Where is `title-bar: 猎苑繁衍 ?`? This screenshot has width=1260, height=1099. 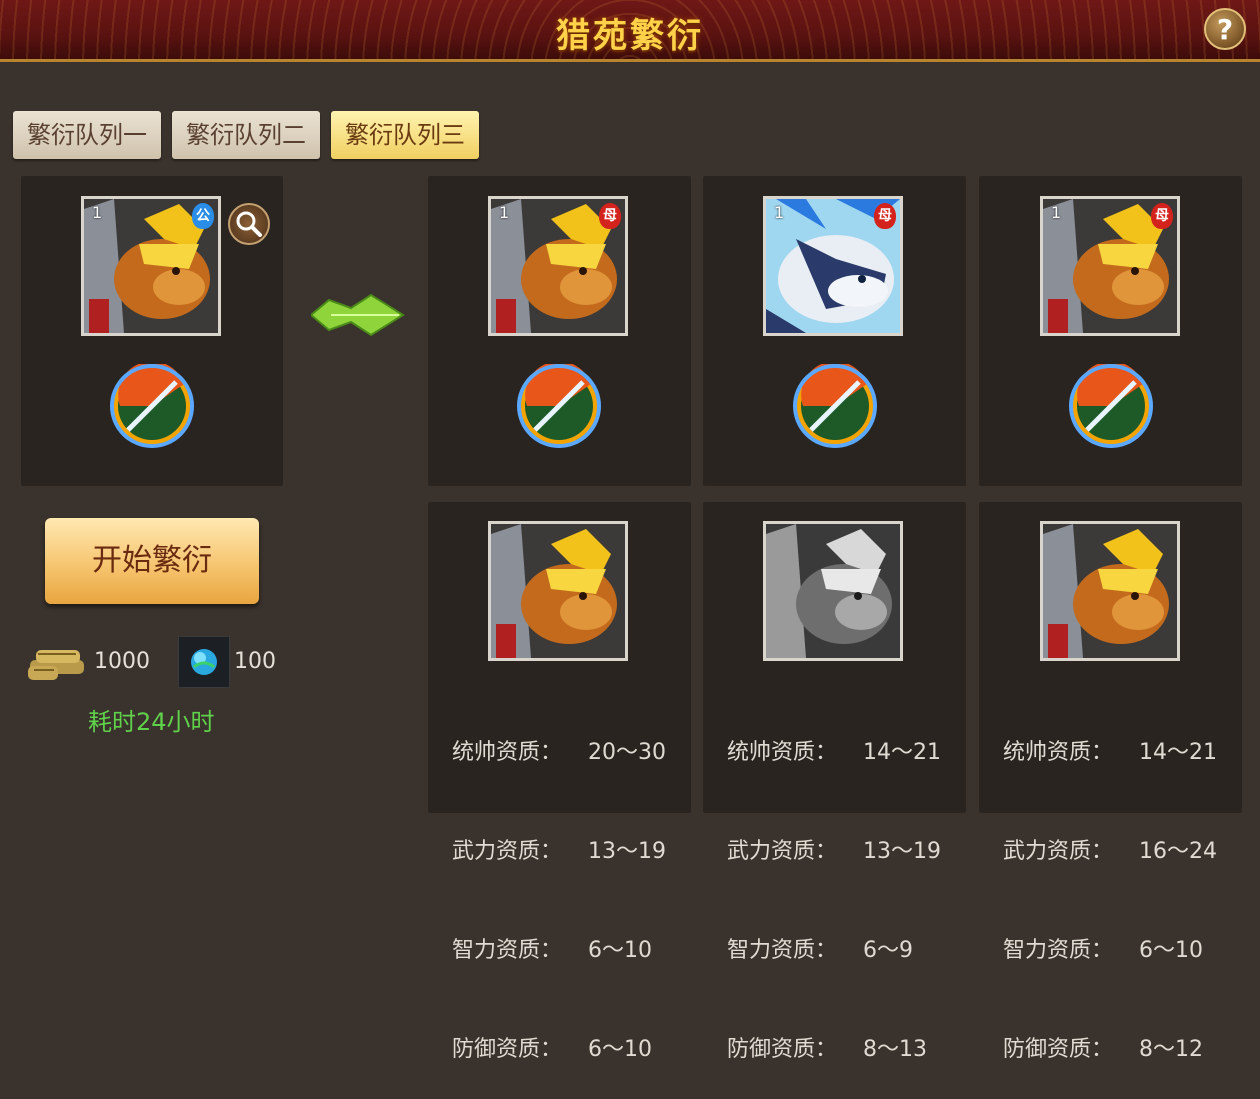
title-bar: 猎苑繁衍 ? is located at coordinates (630, 31).